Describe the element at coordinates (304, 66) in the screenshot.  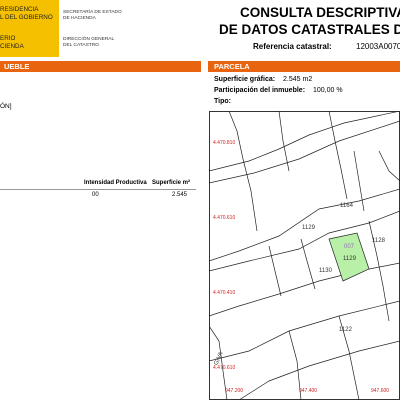
I see `parcela-section-bar: PARCELA` at that location.